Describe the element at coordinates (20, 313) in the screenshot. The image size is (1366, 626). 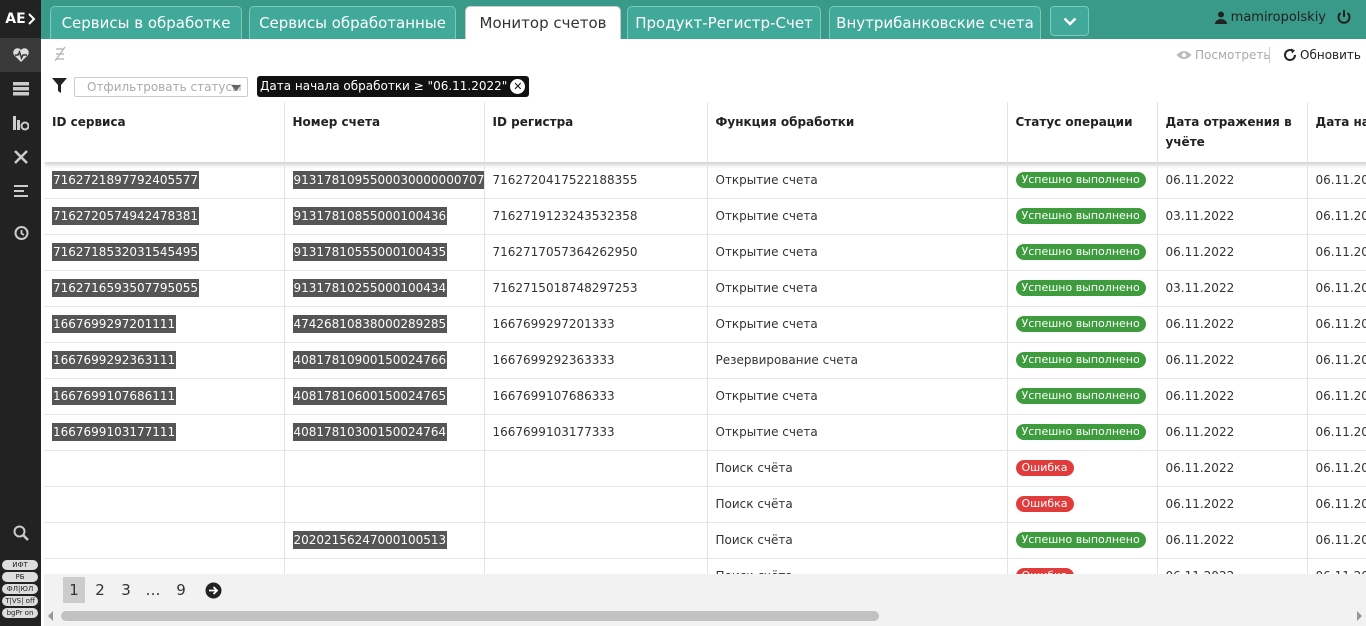
I see `sidebar: AE ИФТ РБ ФЛ|ЮЛ off Т|VS| off bgPr on` at that location.